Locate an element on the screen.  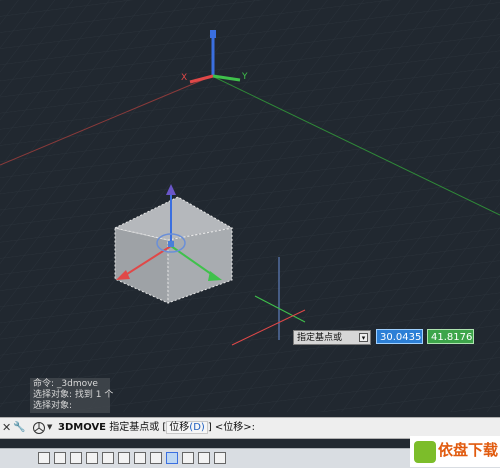
command-prompt: 3DMOVE 指定基点或 [位移(D)] <位移>: is located at coordinates (156, 428).